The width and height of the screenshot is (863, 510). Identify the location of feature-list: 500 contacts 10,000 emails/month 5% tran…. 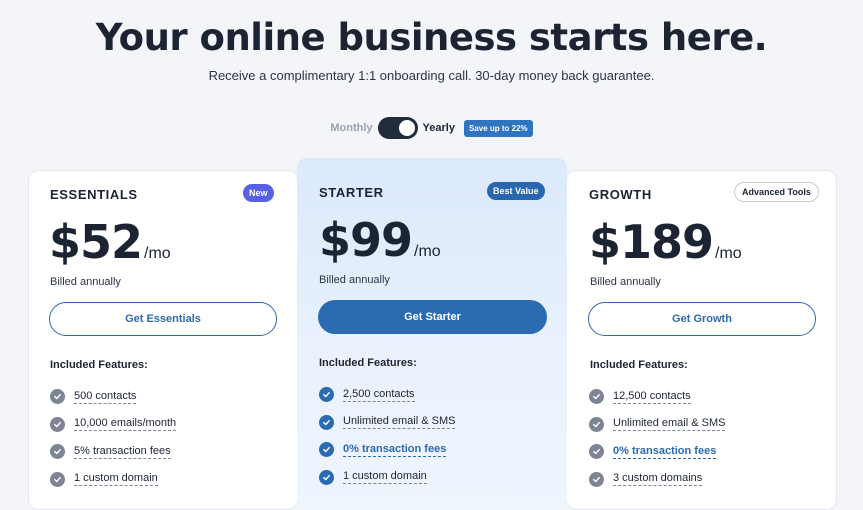
(113, 438).